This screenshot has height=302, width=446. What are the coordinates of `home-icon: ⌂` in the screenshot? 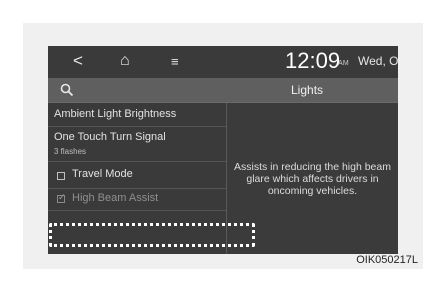 It's located at (125, 61).